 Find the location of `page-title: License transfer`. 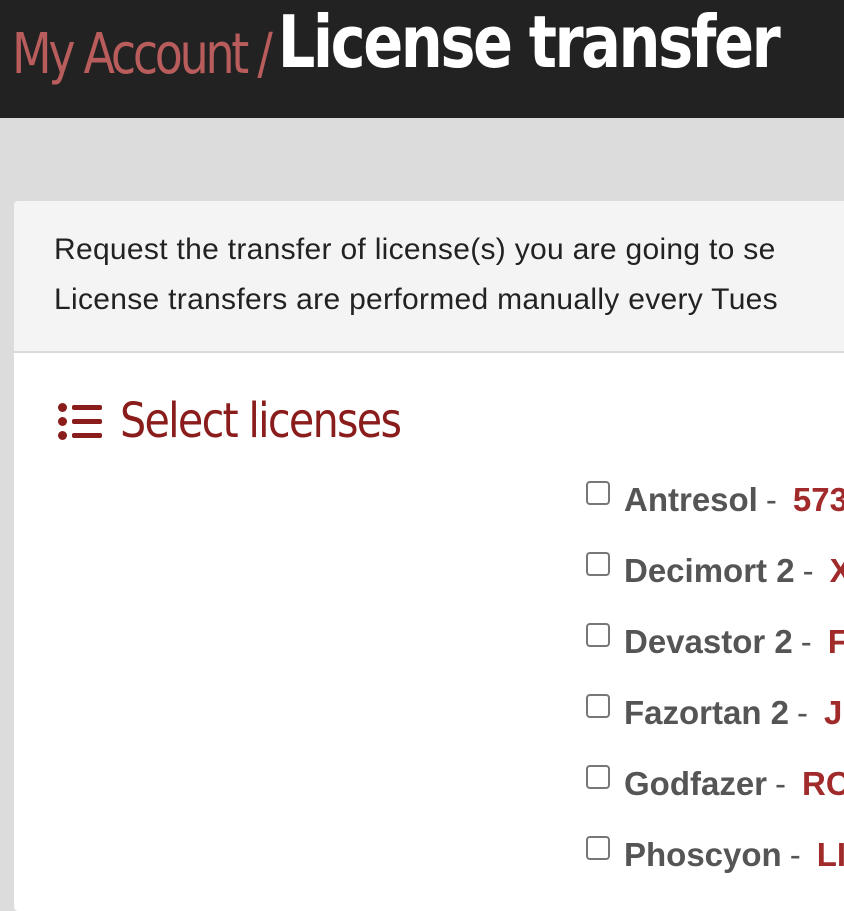

page-title: License transfer is located at coordinates (529, 42).